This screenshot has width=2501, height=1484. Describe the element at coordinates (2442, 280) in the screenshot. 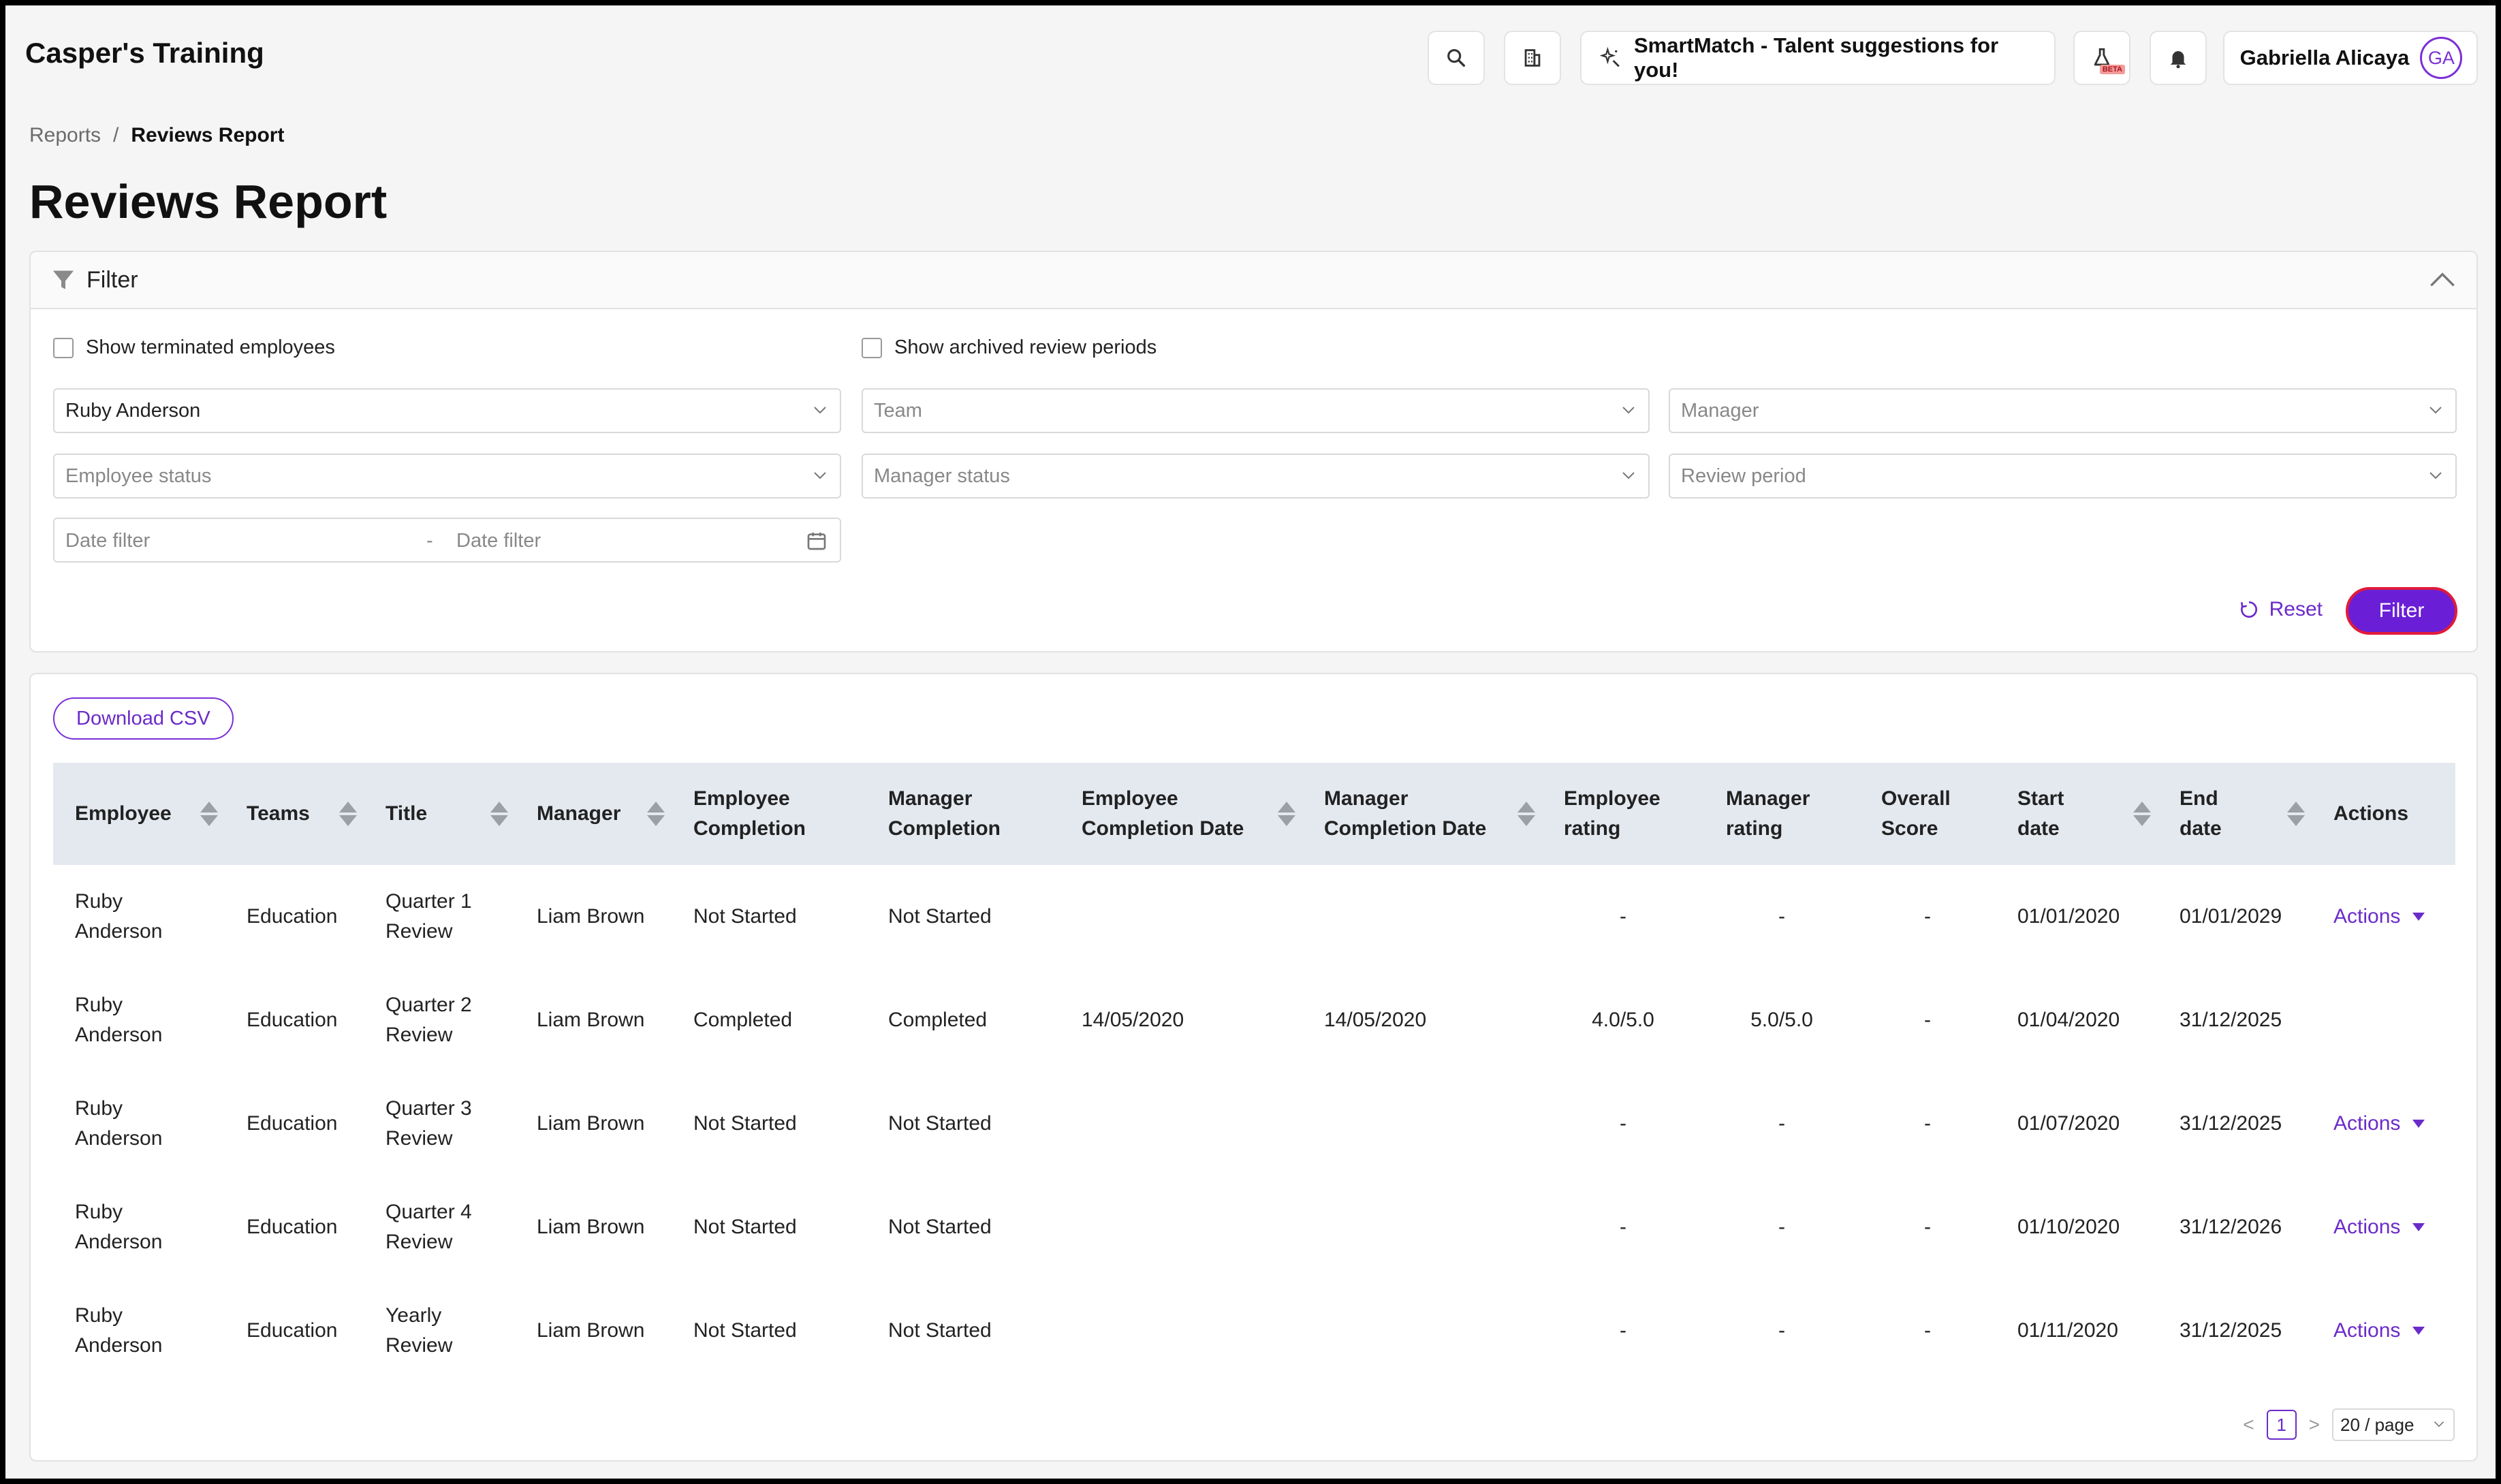

I see `chevron-up-icon` at that location.